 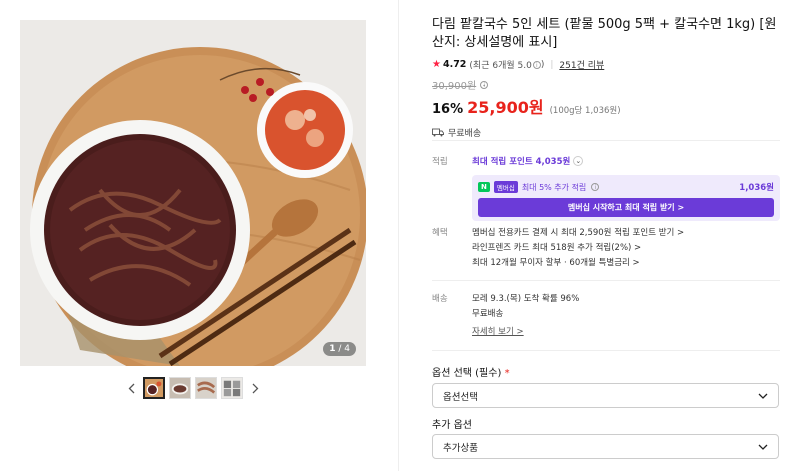 What do you see at coordinates (193, 388) in the screenshot?
I see `thumbnail-strip` at bounding box center [193, 388].